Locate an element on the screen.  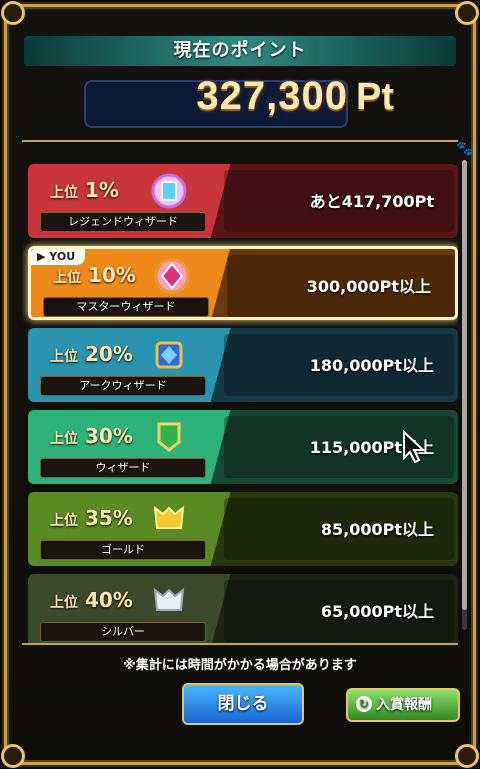
close-button: 閉じる is located at coordinates (243, 704).